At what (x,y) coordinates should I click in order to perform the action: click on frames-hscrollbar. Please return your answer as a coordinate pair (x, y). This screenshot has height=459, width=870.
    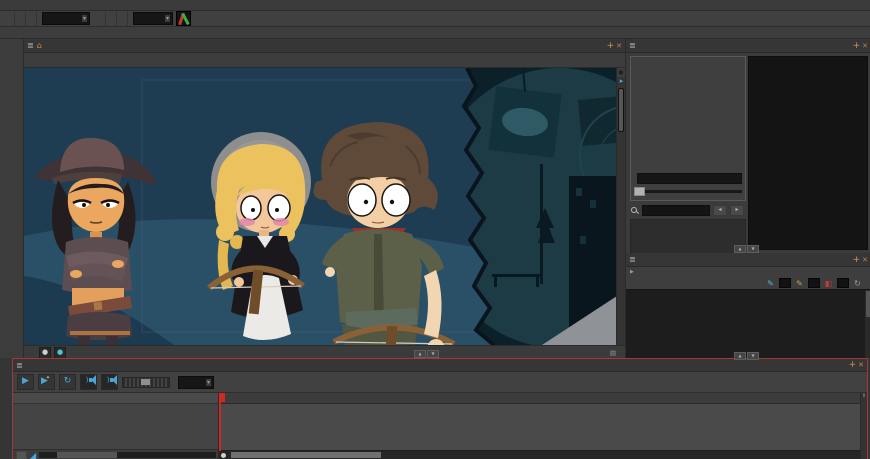
    Looking at the image, I should click on (540, 454).